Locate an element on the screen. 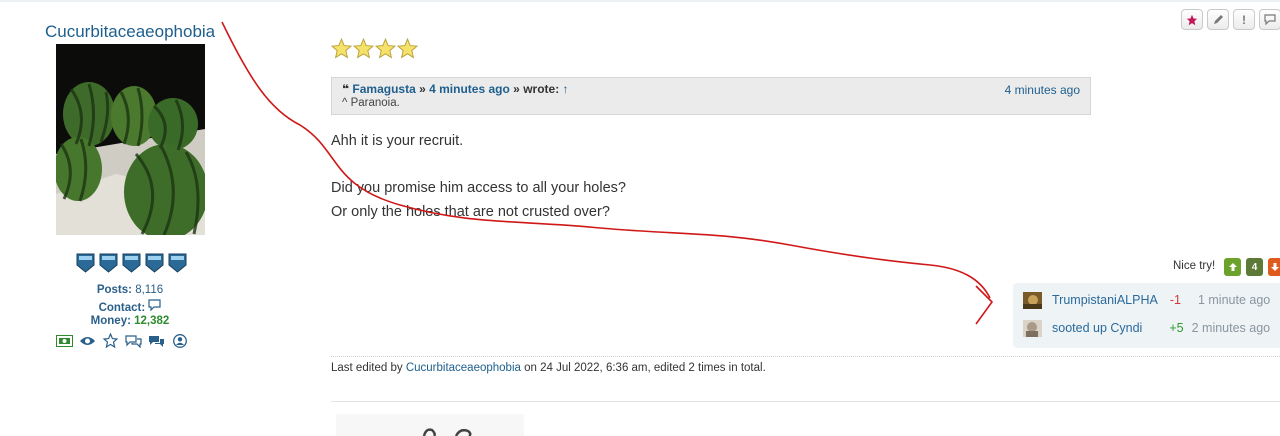  star-rating is located at coordinates (374, 48).